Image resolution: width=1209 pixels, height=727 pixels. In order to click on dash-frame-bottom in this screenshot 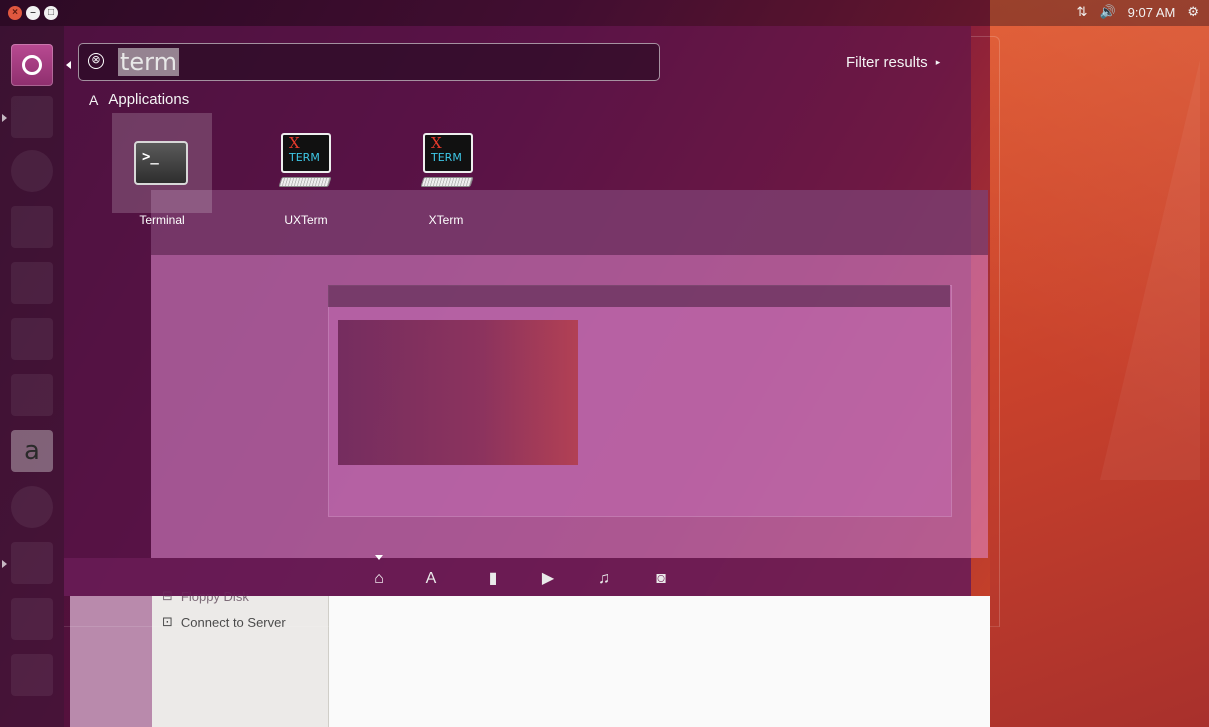, I will do `click(531, 611)`.